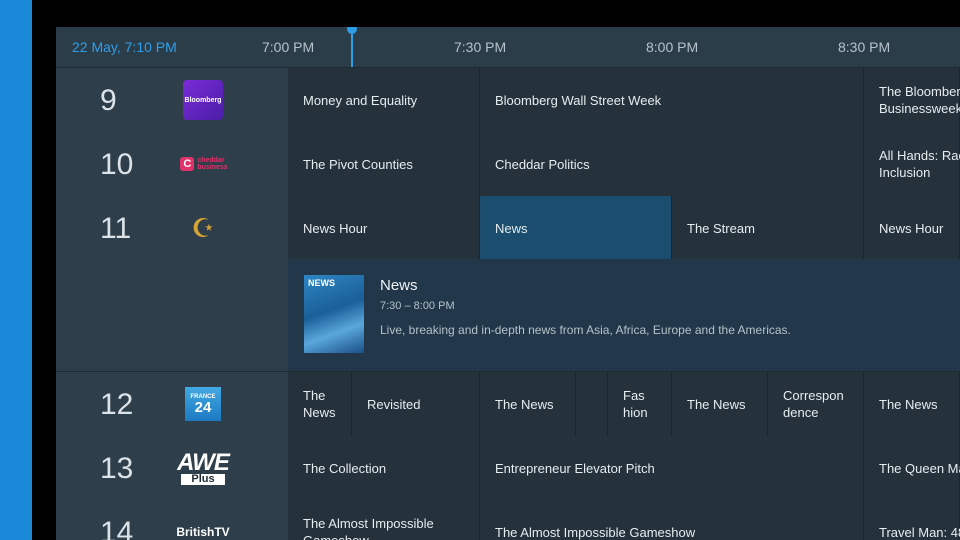 This screenshot has width=960, height=540. What do you see at coordinates (352, 30) in the screenshot?
I see `current-time-dot` at bounding box center [352, 30].